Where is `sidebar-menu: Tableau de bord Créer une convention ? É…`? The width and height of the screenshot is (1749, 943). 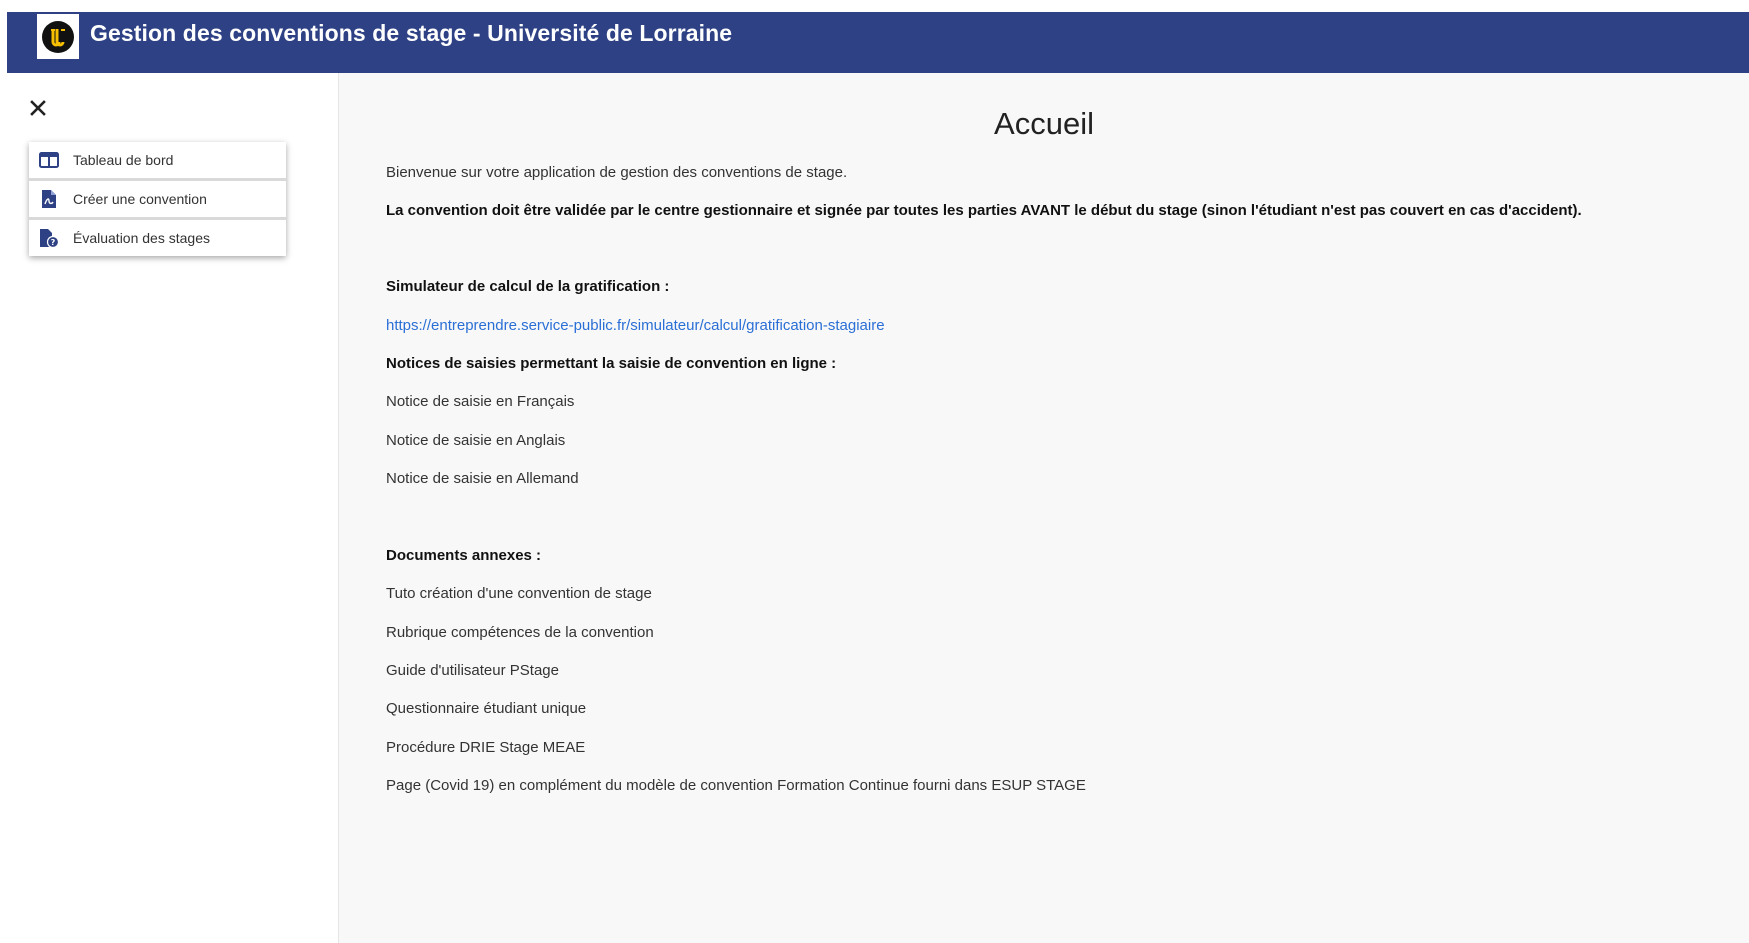 sidebar-menu: Tableau de bord Créer une convention ? É… is located at coordinates (157, 199).